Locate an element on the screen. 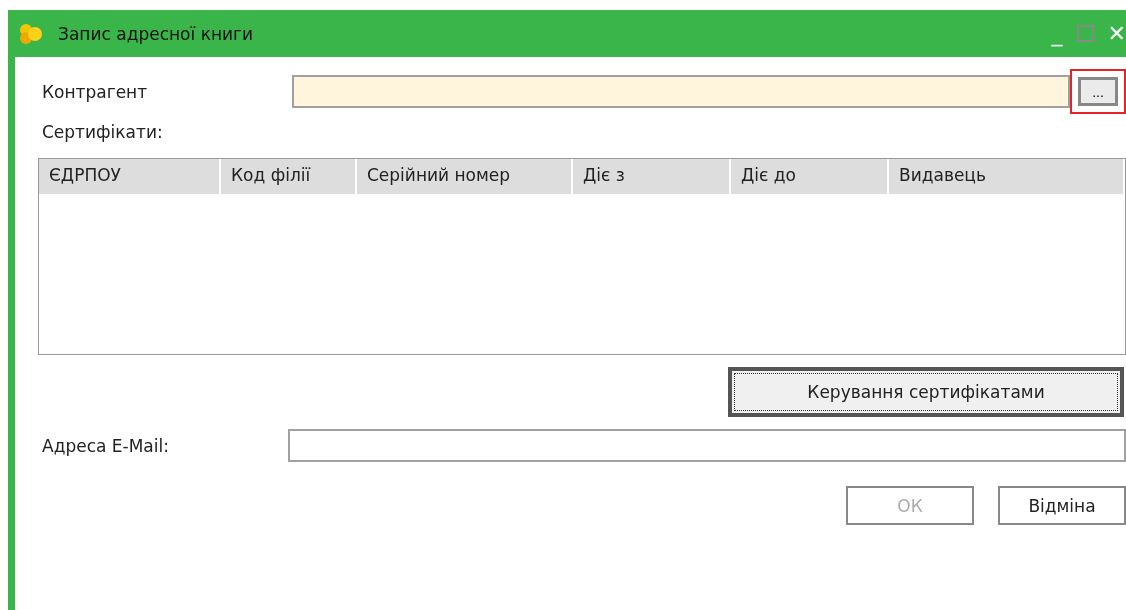 The height and width of the screenshot is (610, 1126). maximize-button is located at coordinates (1085, 33).